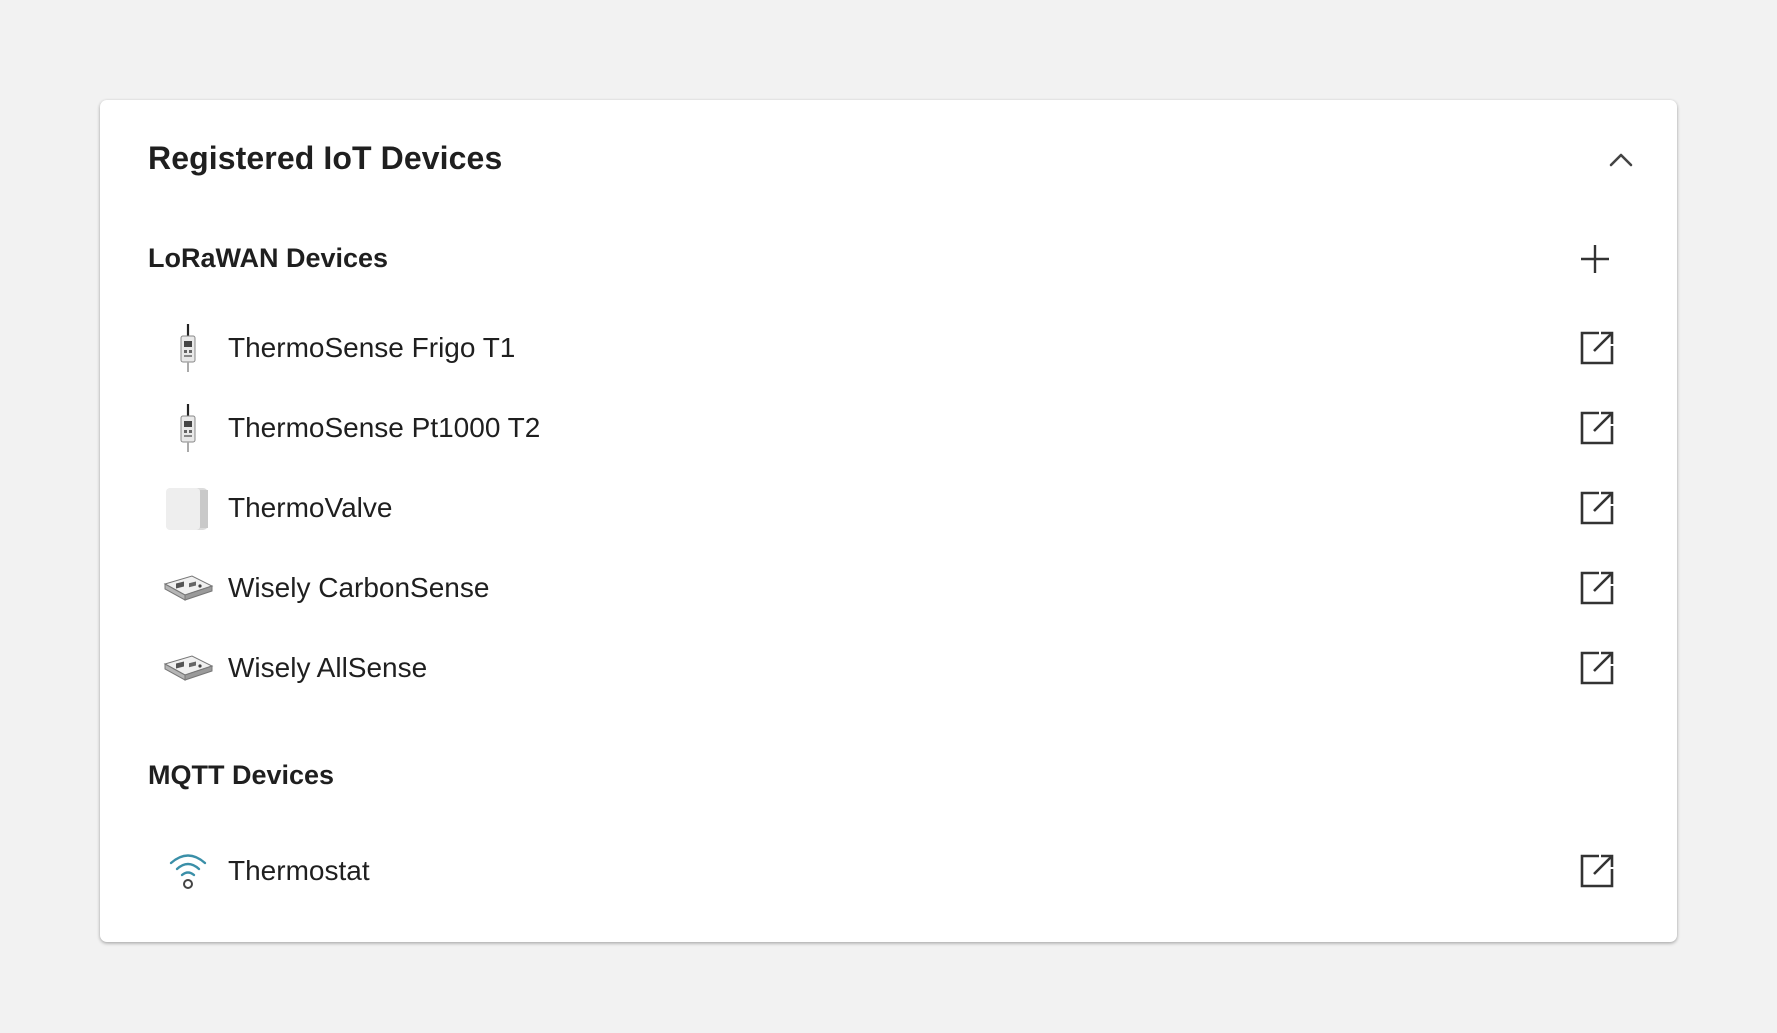 The image size is (1777, 1033). What do you see at coordinates (188, 871) in the screenshot?
I see `wifi-signal-icon` at bounding box center [188, 871].